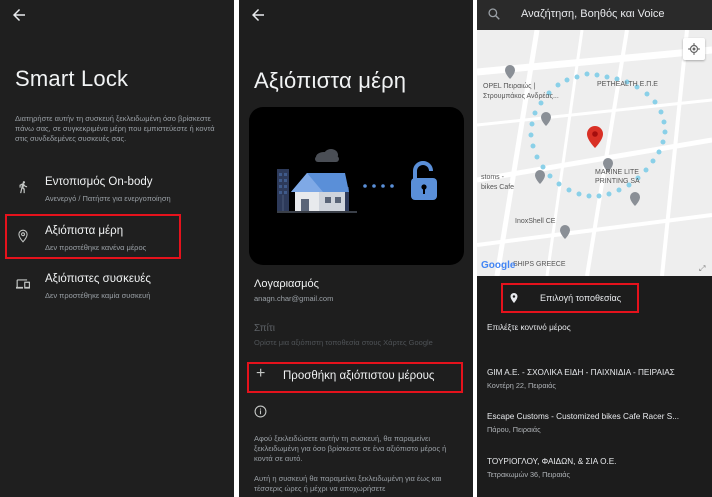  Describe the element at coordinates (617, 181) in the screenshot. I see `map-label: PRINTING SA` at that location.